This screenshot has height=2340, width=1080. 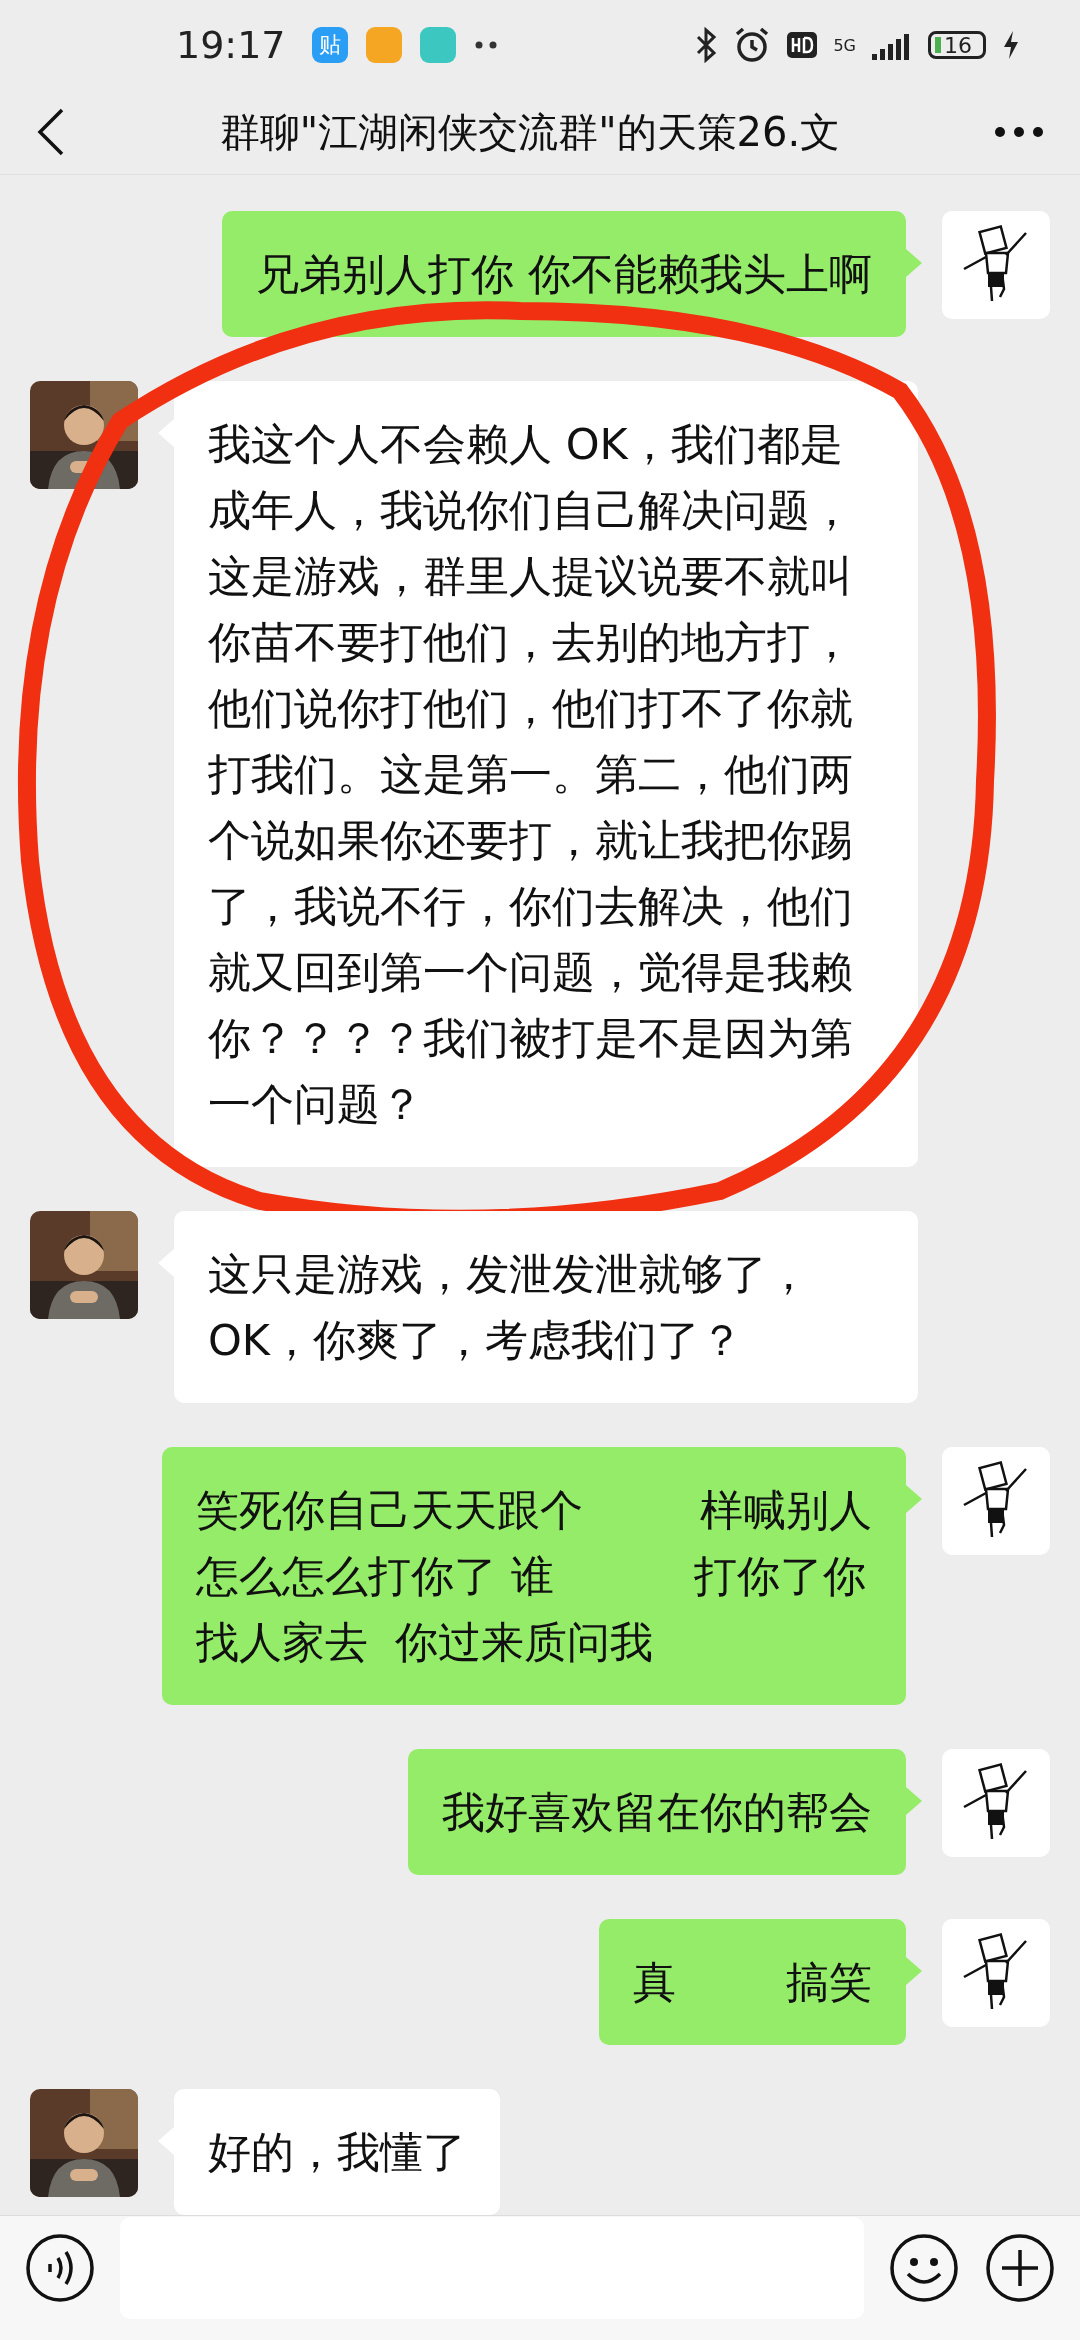 I want to click on bluetooth-icon, so click(x=706, y=45).